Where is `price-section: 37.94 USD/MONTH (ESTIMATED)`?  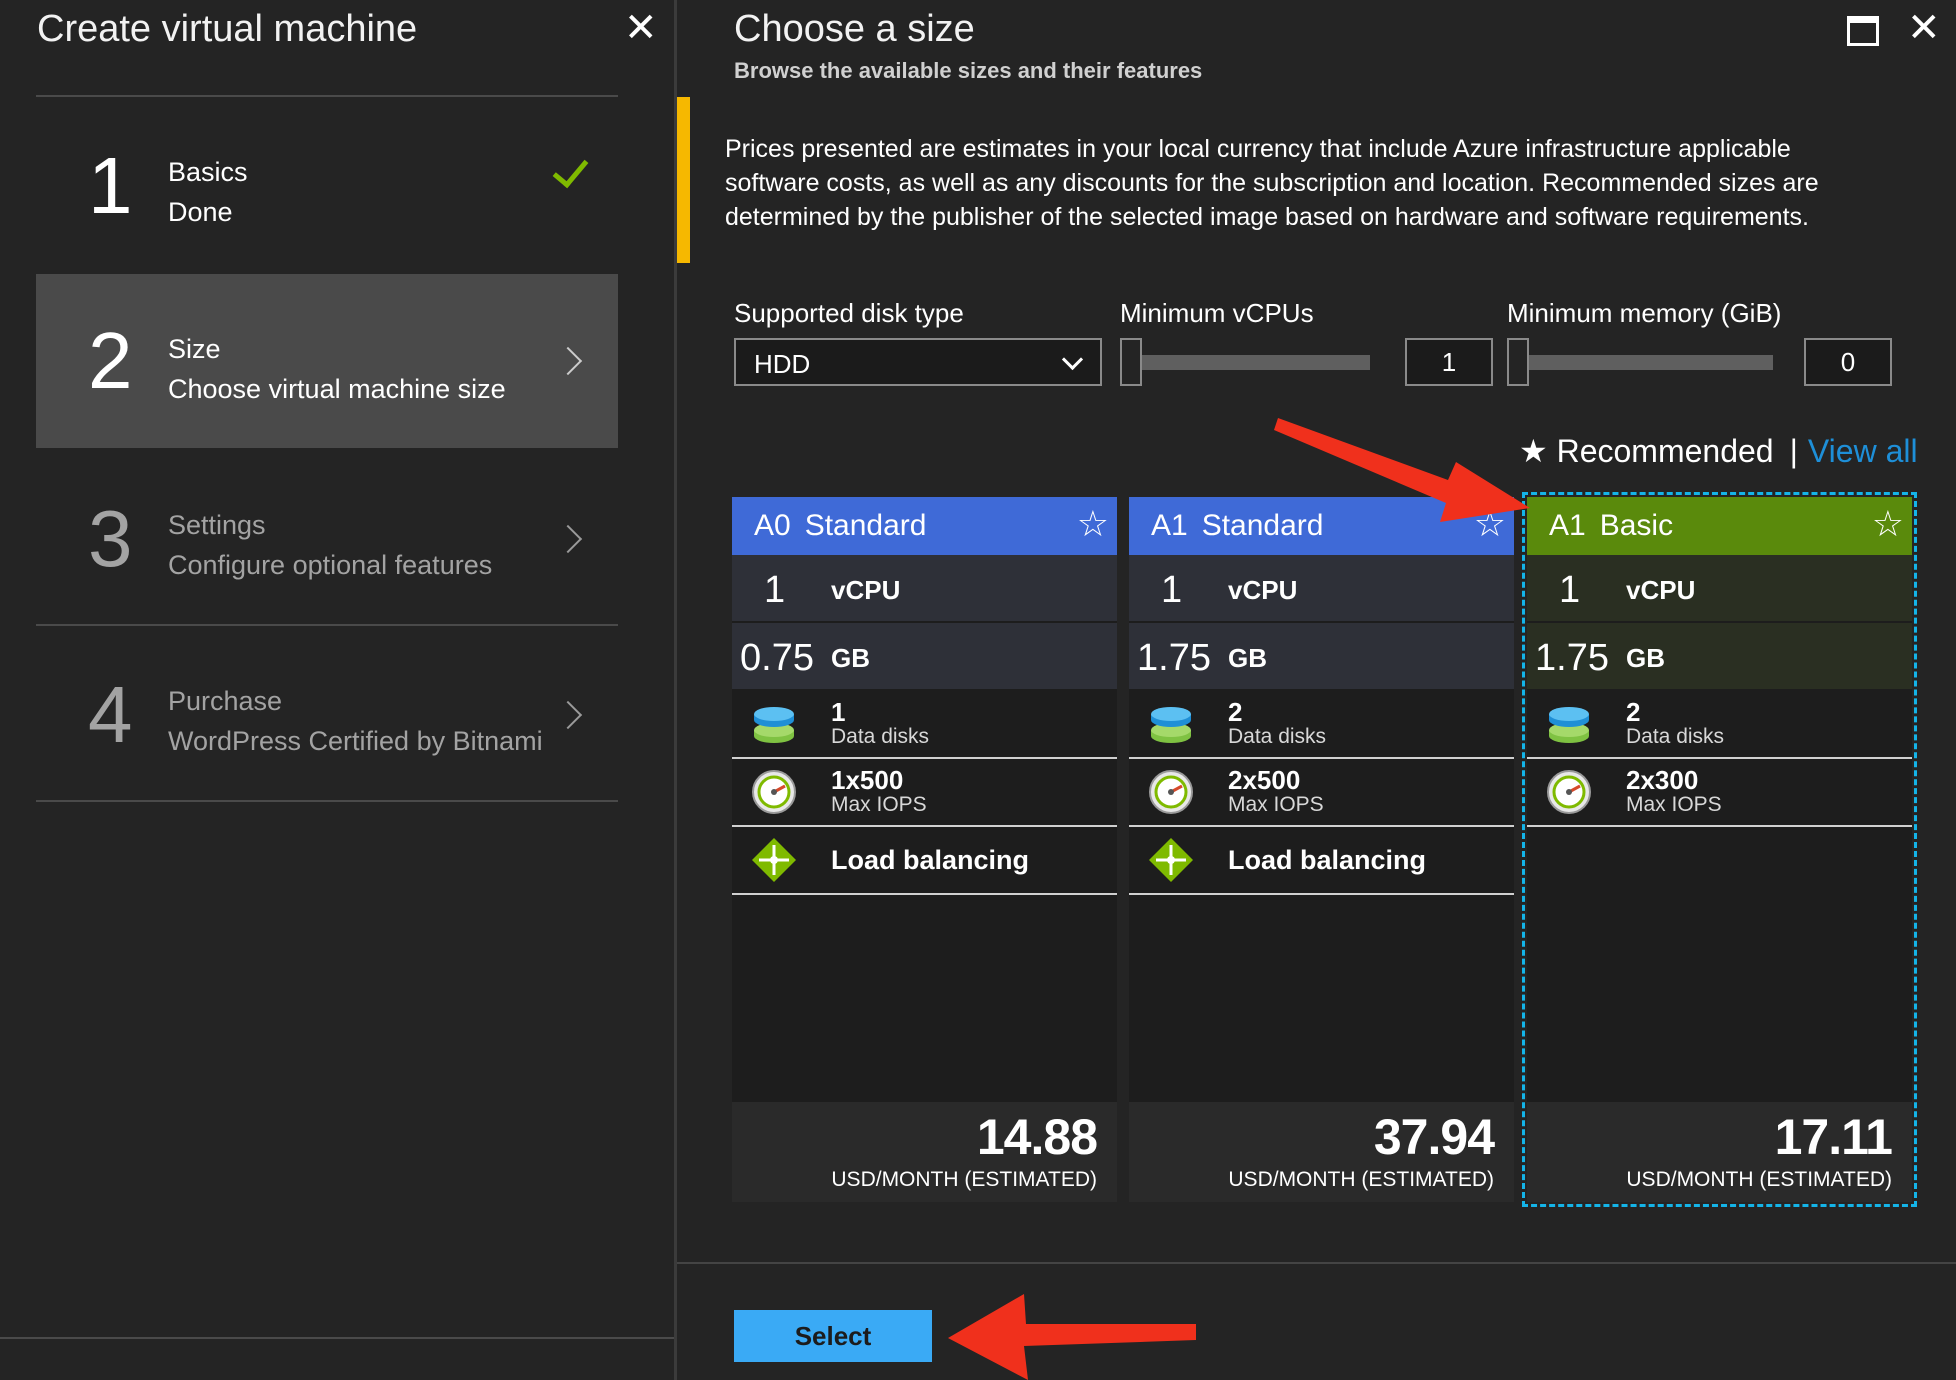
price-section: 37.94 USD/MONTH (ESTIMATED) is located at coordinates (1321, 1152).